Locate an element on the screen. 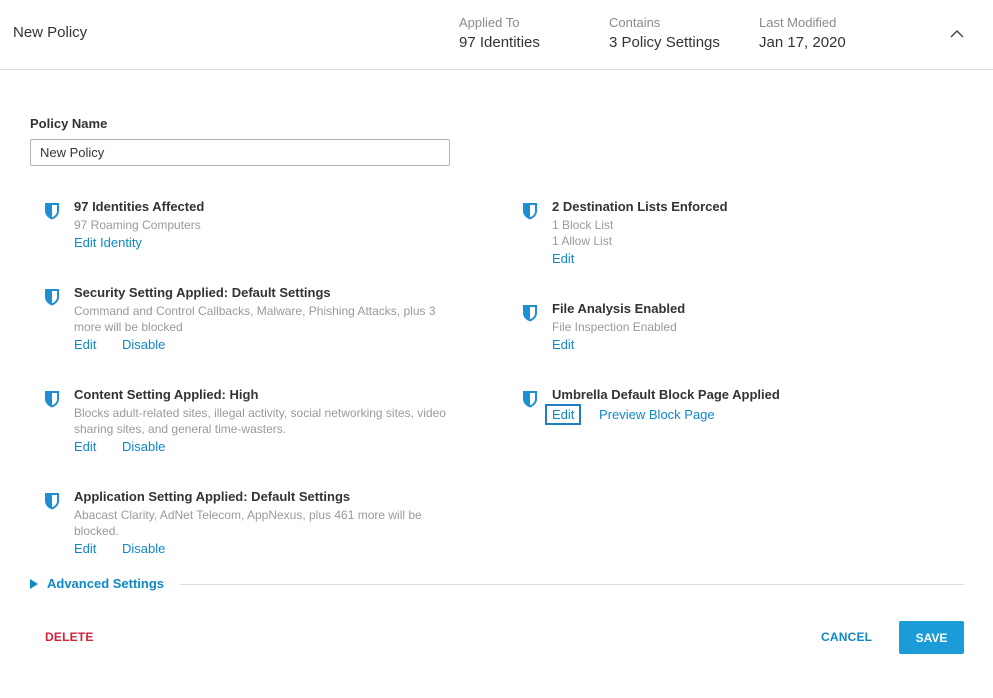 The image size is (993, 698). last-modified-label: Last Modified is located at coordinates (798, 22).